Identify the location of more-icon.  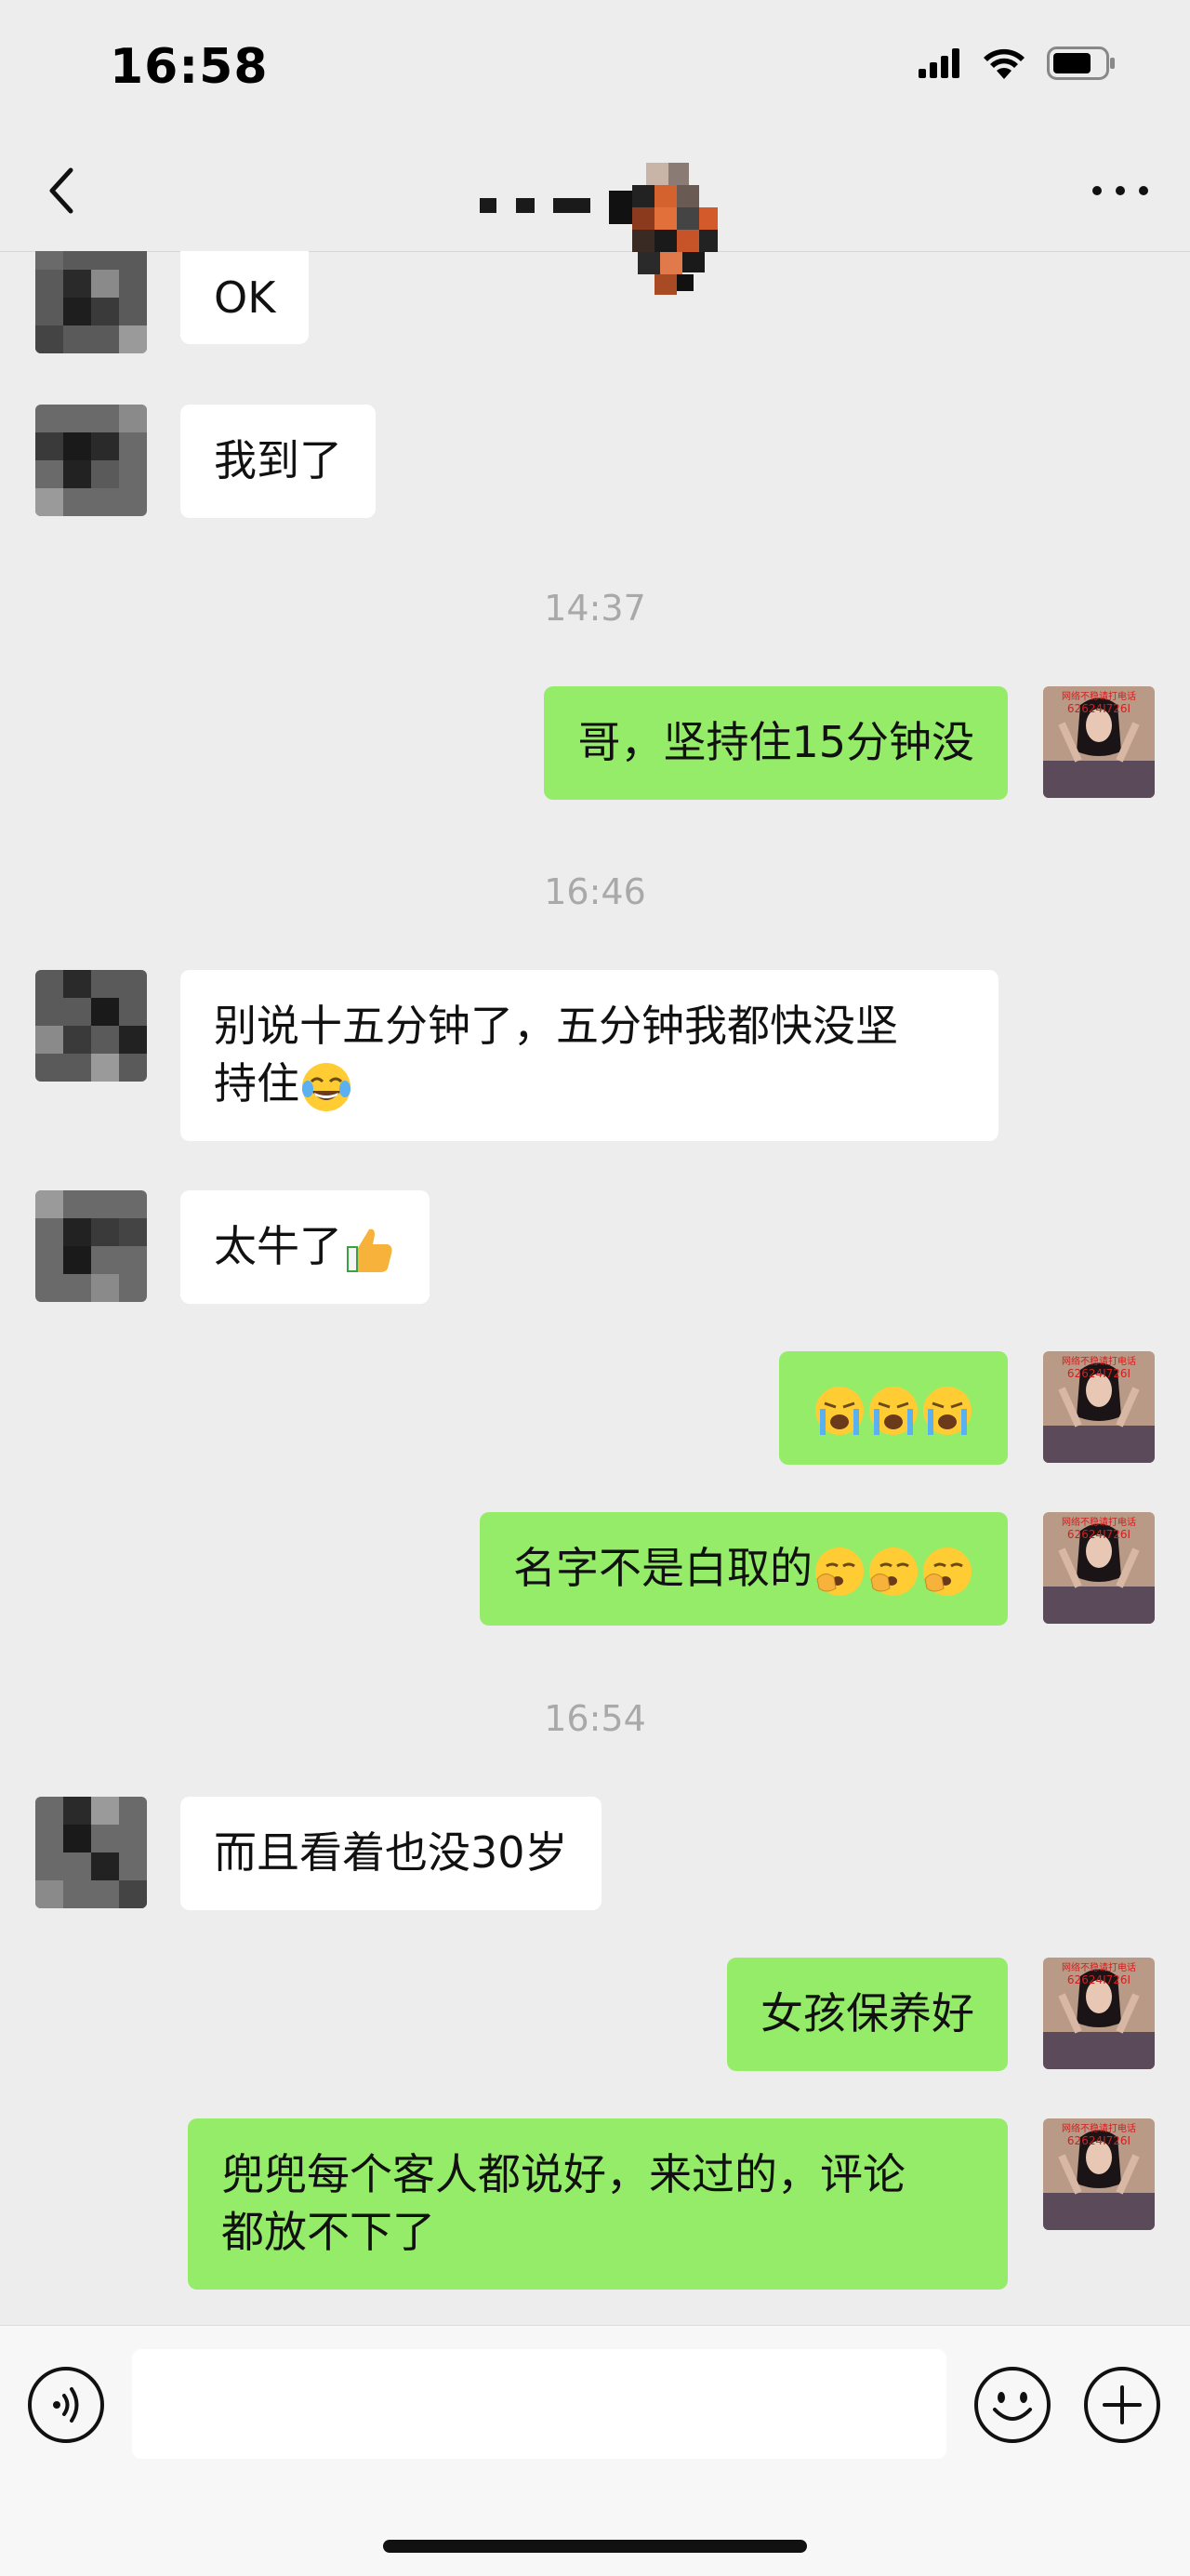
(1120, 190).